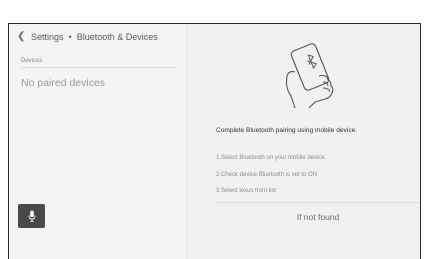  Describe the element at coordinates (22, 36) in the screenshot. I see `chevron-left-icon: ❮` at that location.